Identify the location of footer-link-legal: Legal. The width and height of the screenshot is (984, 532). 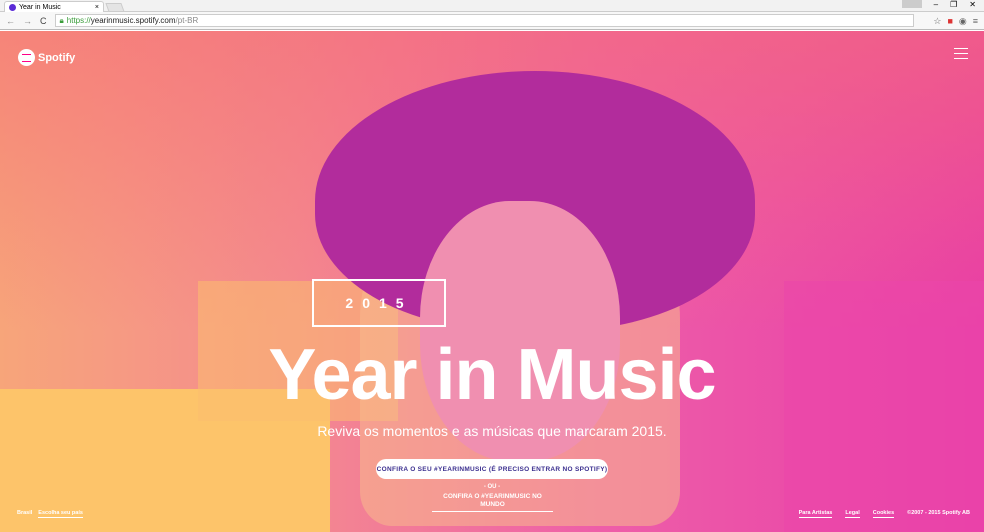
(852, 513).